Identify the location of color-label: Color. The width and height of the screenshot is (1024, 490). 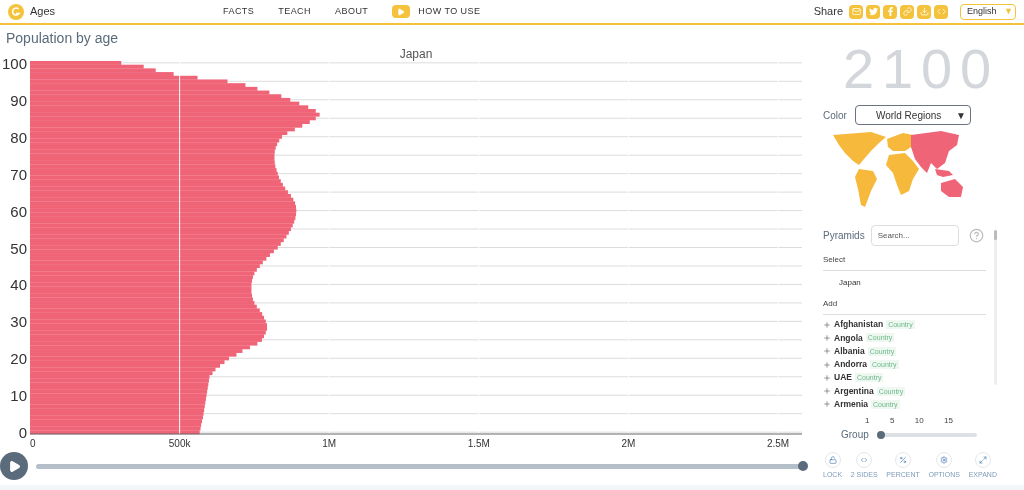
(835, 115).